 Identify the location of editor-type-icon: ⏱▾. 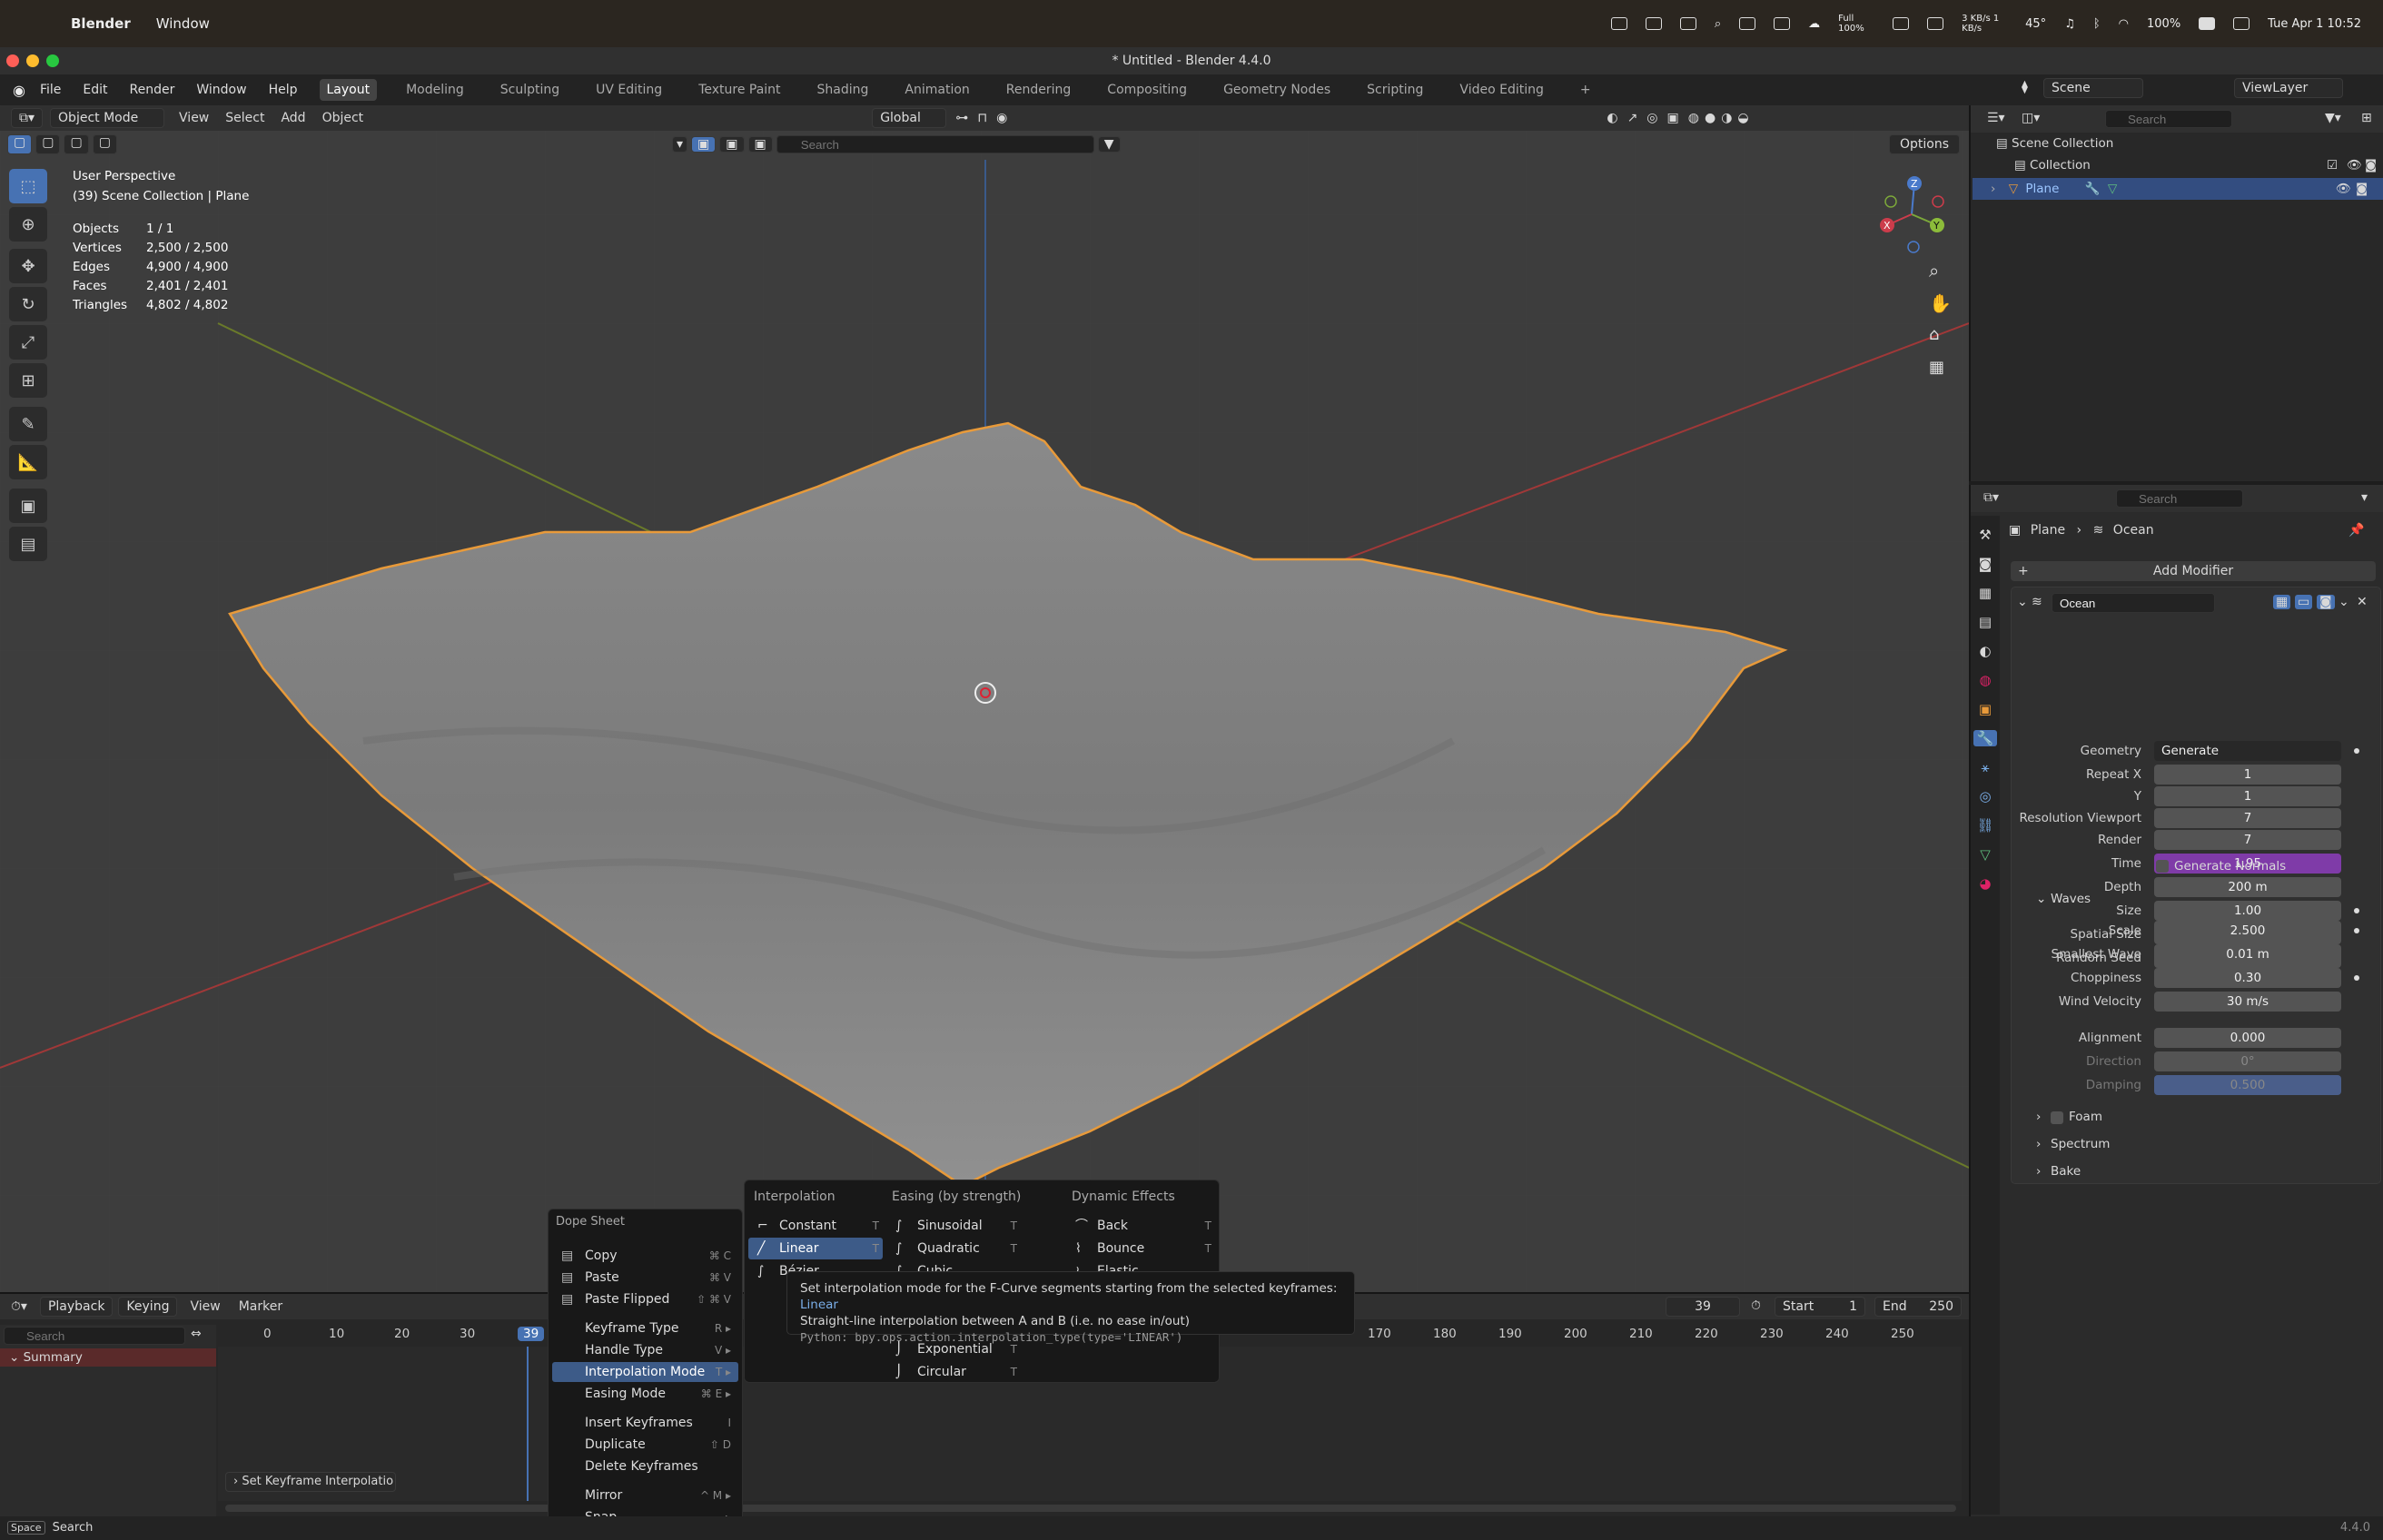
(19, 1306).